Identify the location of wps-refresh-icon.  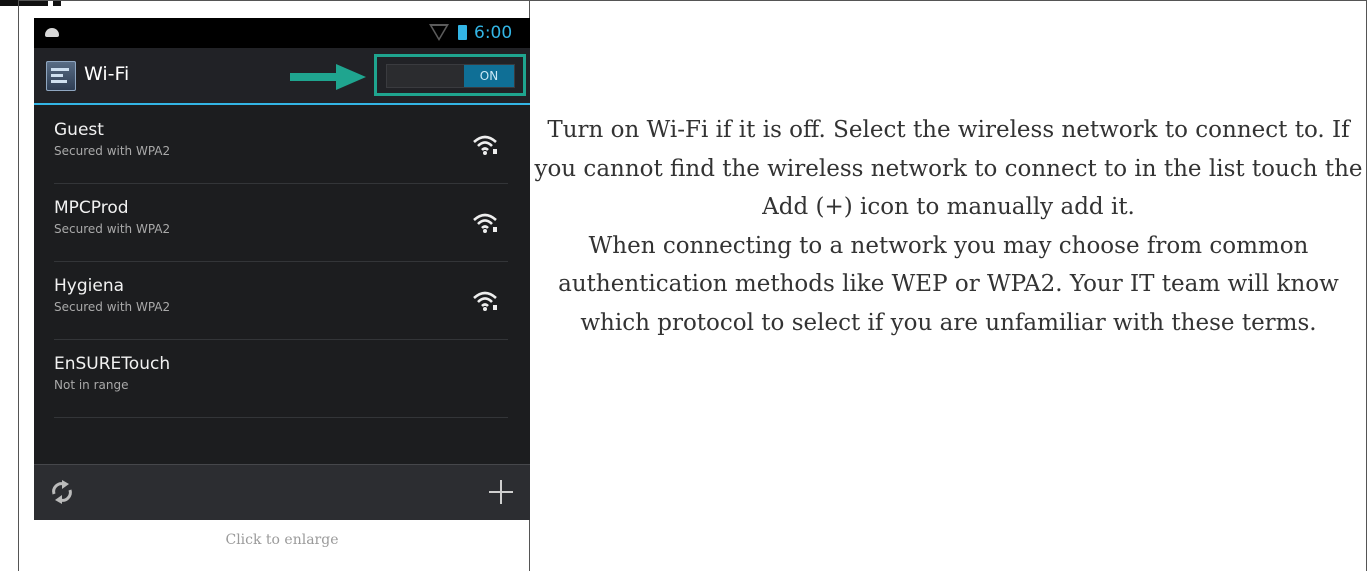
(62, 492).